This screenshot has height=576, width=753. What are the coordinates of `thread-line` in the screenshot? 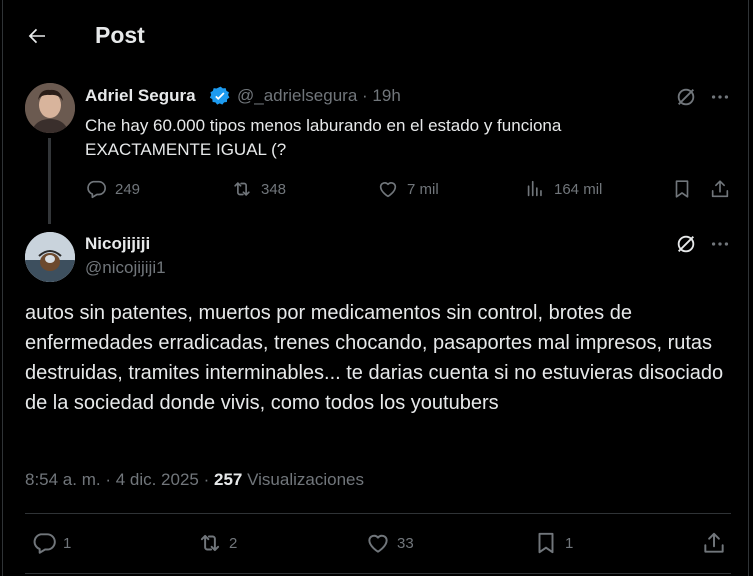 It's located at (49, 181).